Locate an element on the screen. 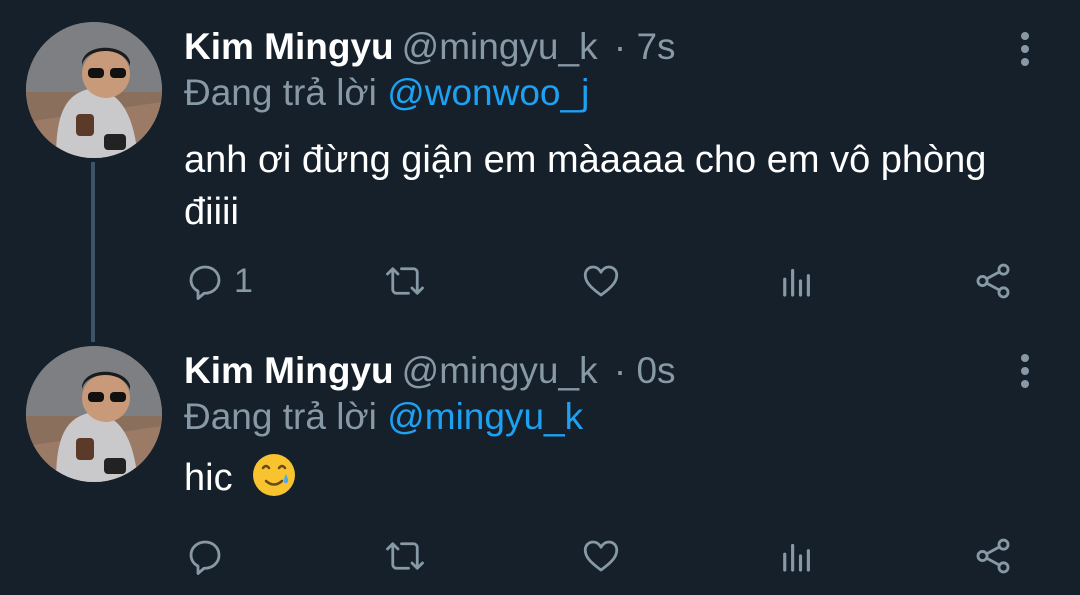 The width and height of the screenshot is (1080, 595). action-bar is located at coordinates (609, 556).